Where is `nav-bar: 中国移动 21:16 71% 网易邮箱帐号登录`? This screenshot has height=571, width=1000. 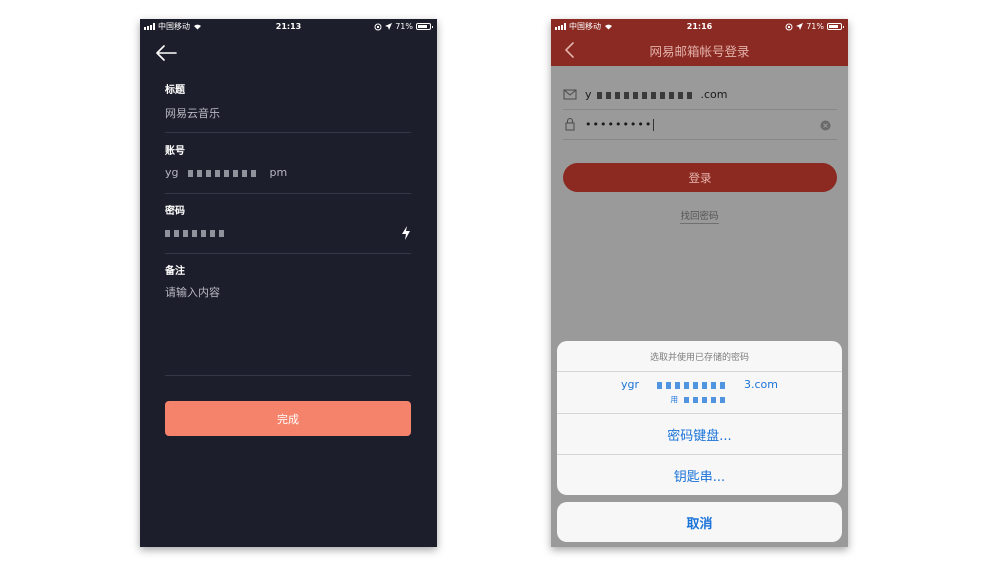
nav-bar: 中国移动 21:16 71% 网易邮箱帐号登录 is located at coordinates (699, 42).